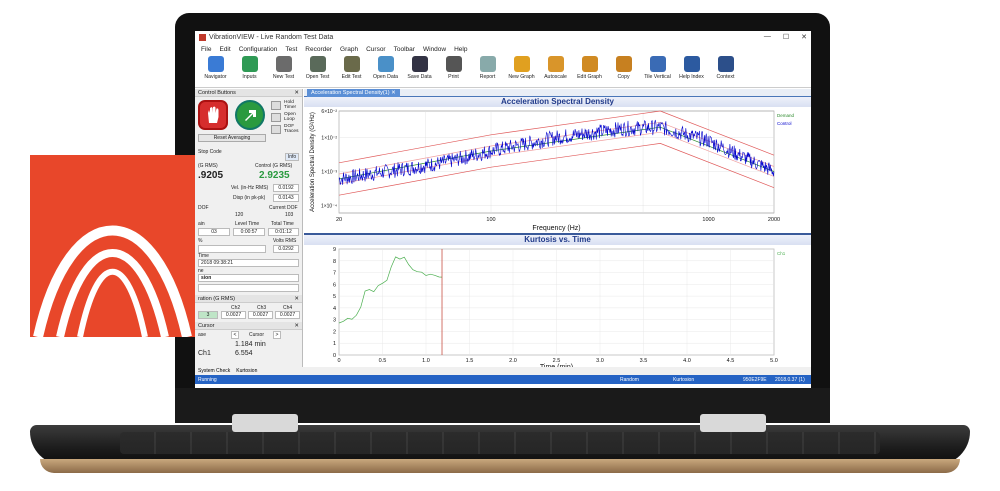  I want to click on print-button: Print, so click(453, 67).